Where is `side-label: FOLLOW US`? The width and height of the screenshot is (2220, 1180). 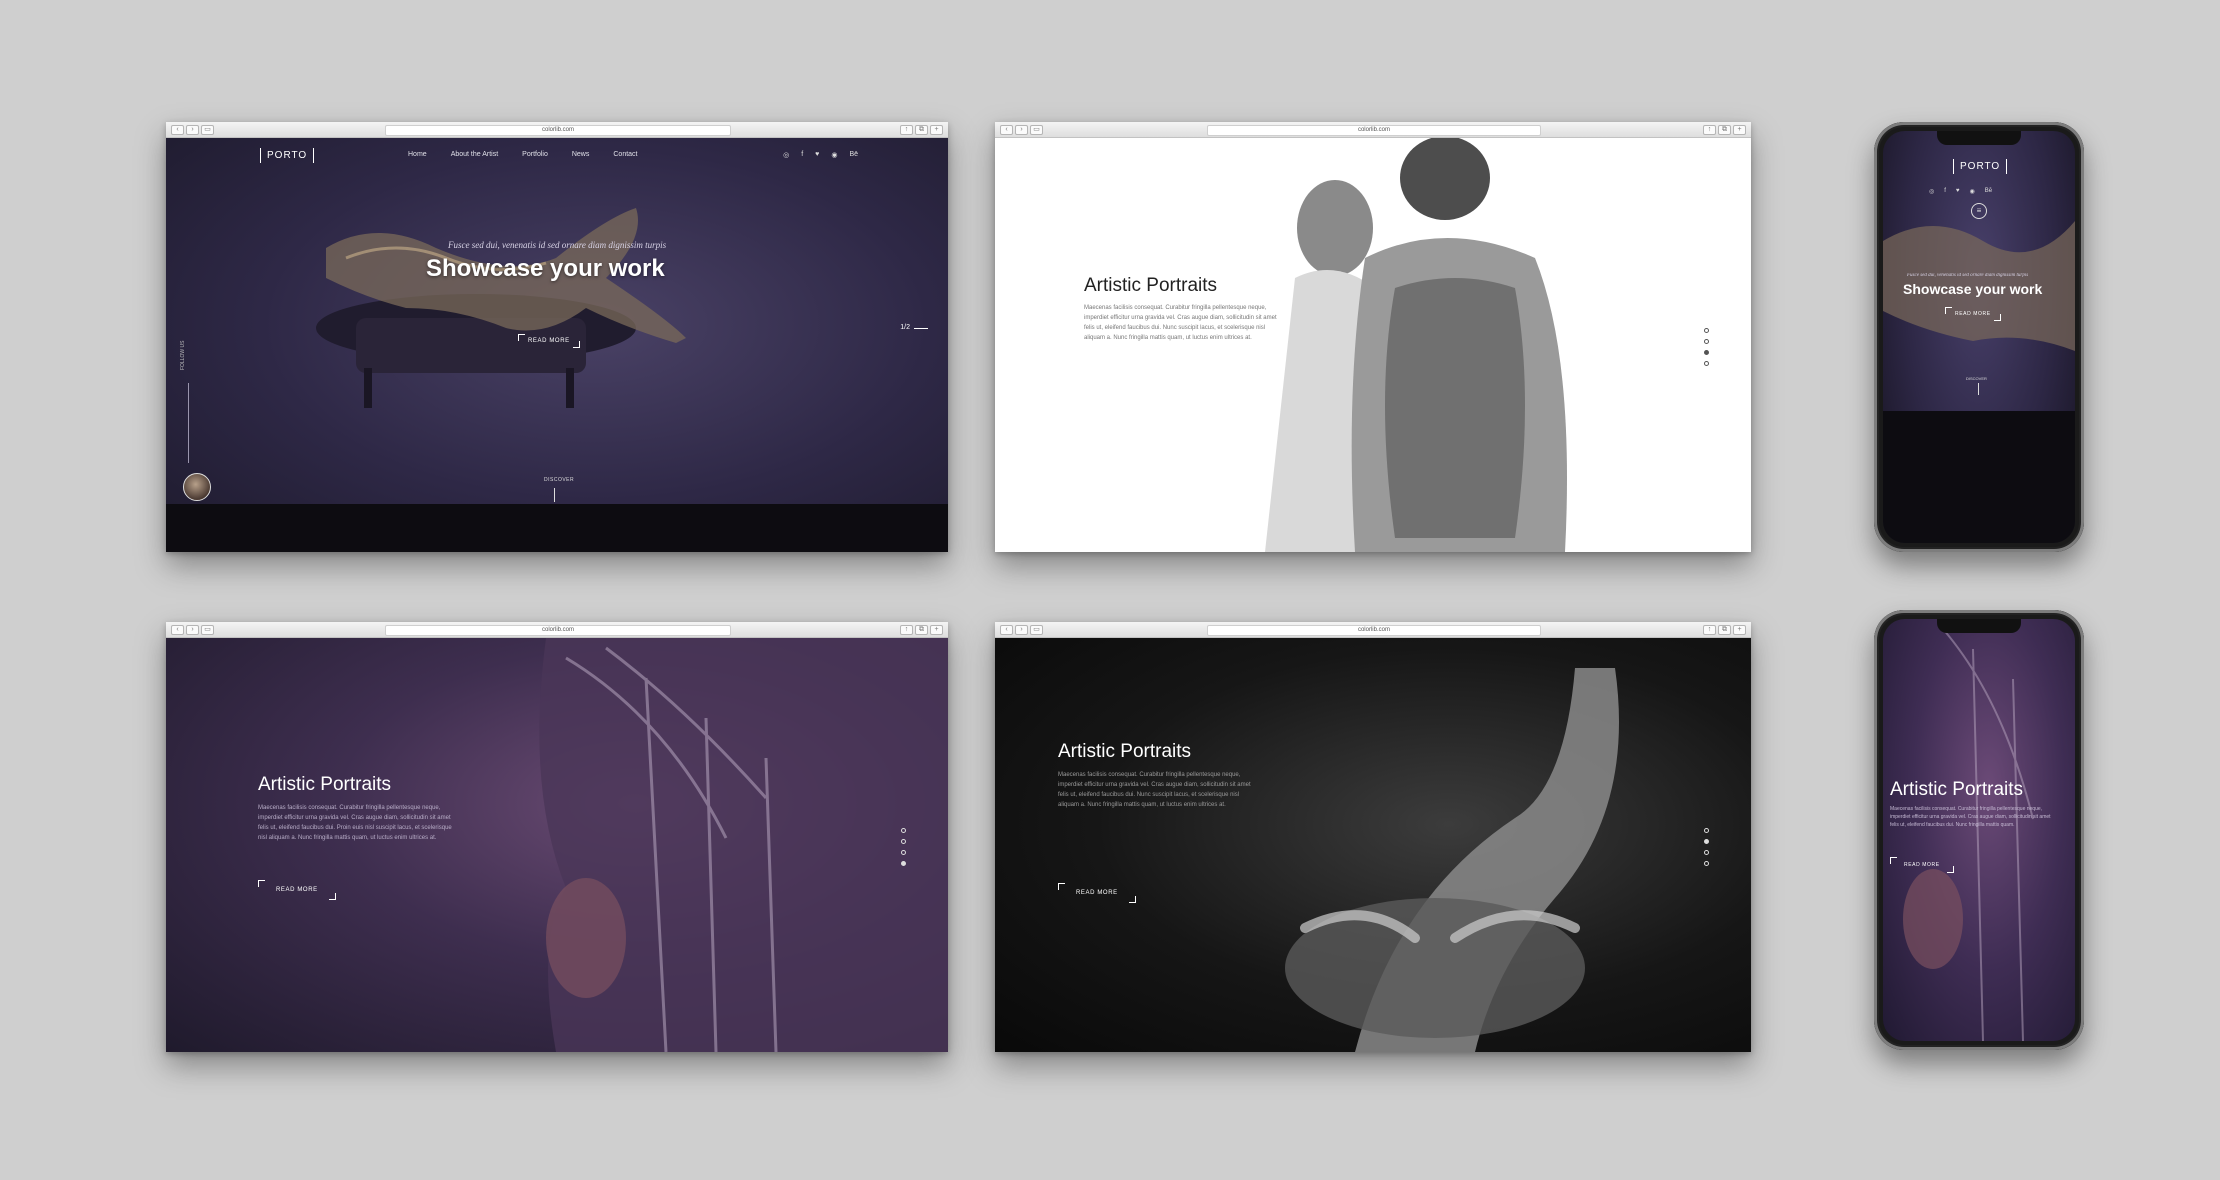 side-label: FOLLOW US is located at coordinates (183, 355).